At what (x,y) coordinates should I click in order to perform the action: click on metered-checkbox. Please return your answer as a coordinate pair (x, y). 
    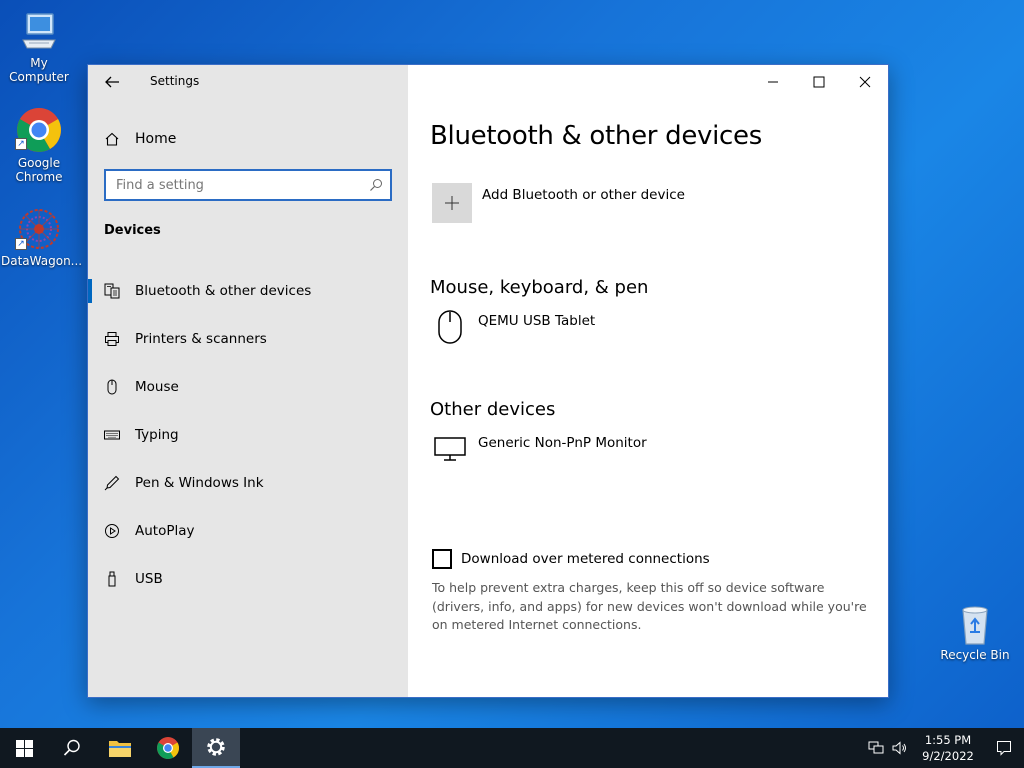
    Looking at the image, I should click on (442, 559).